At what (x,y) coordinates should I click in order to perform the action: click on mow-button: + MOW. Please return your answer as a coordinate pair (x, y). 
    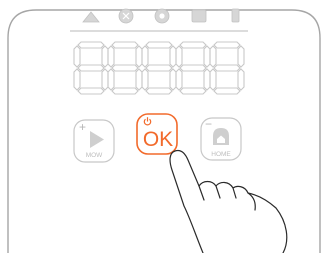
    Looking at the image, I should click on (94, 141).